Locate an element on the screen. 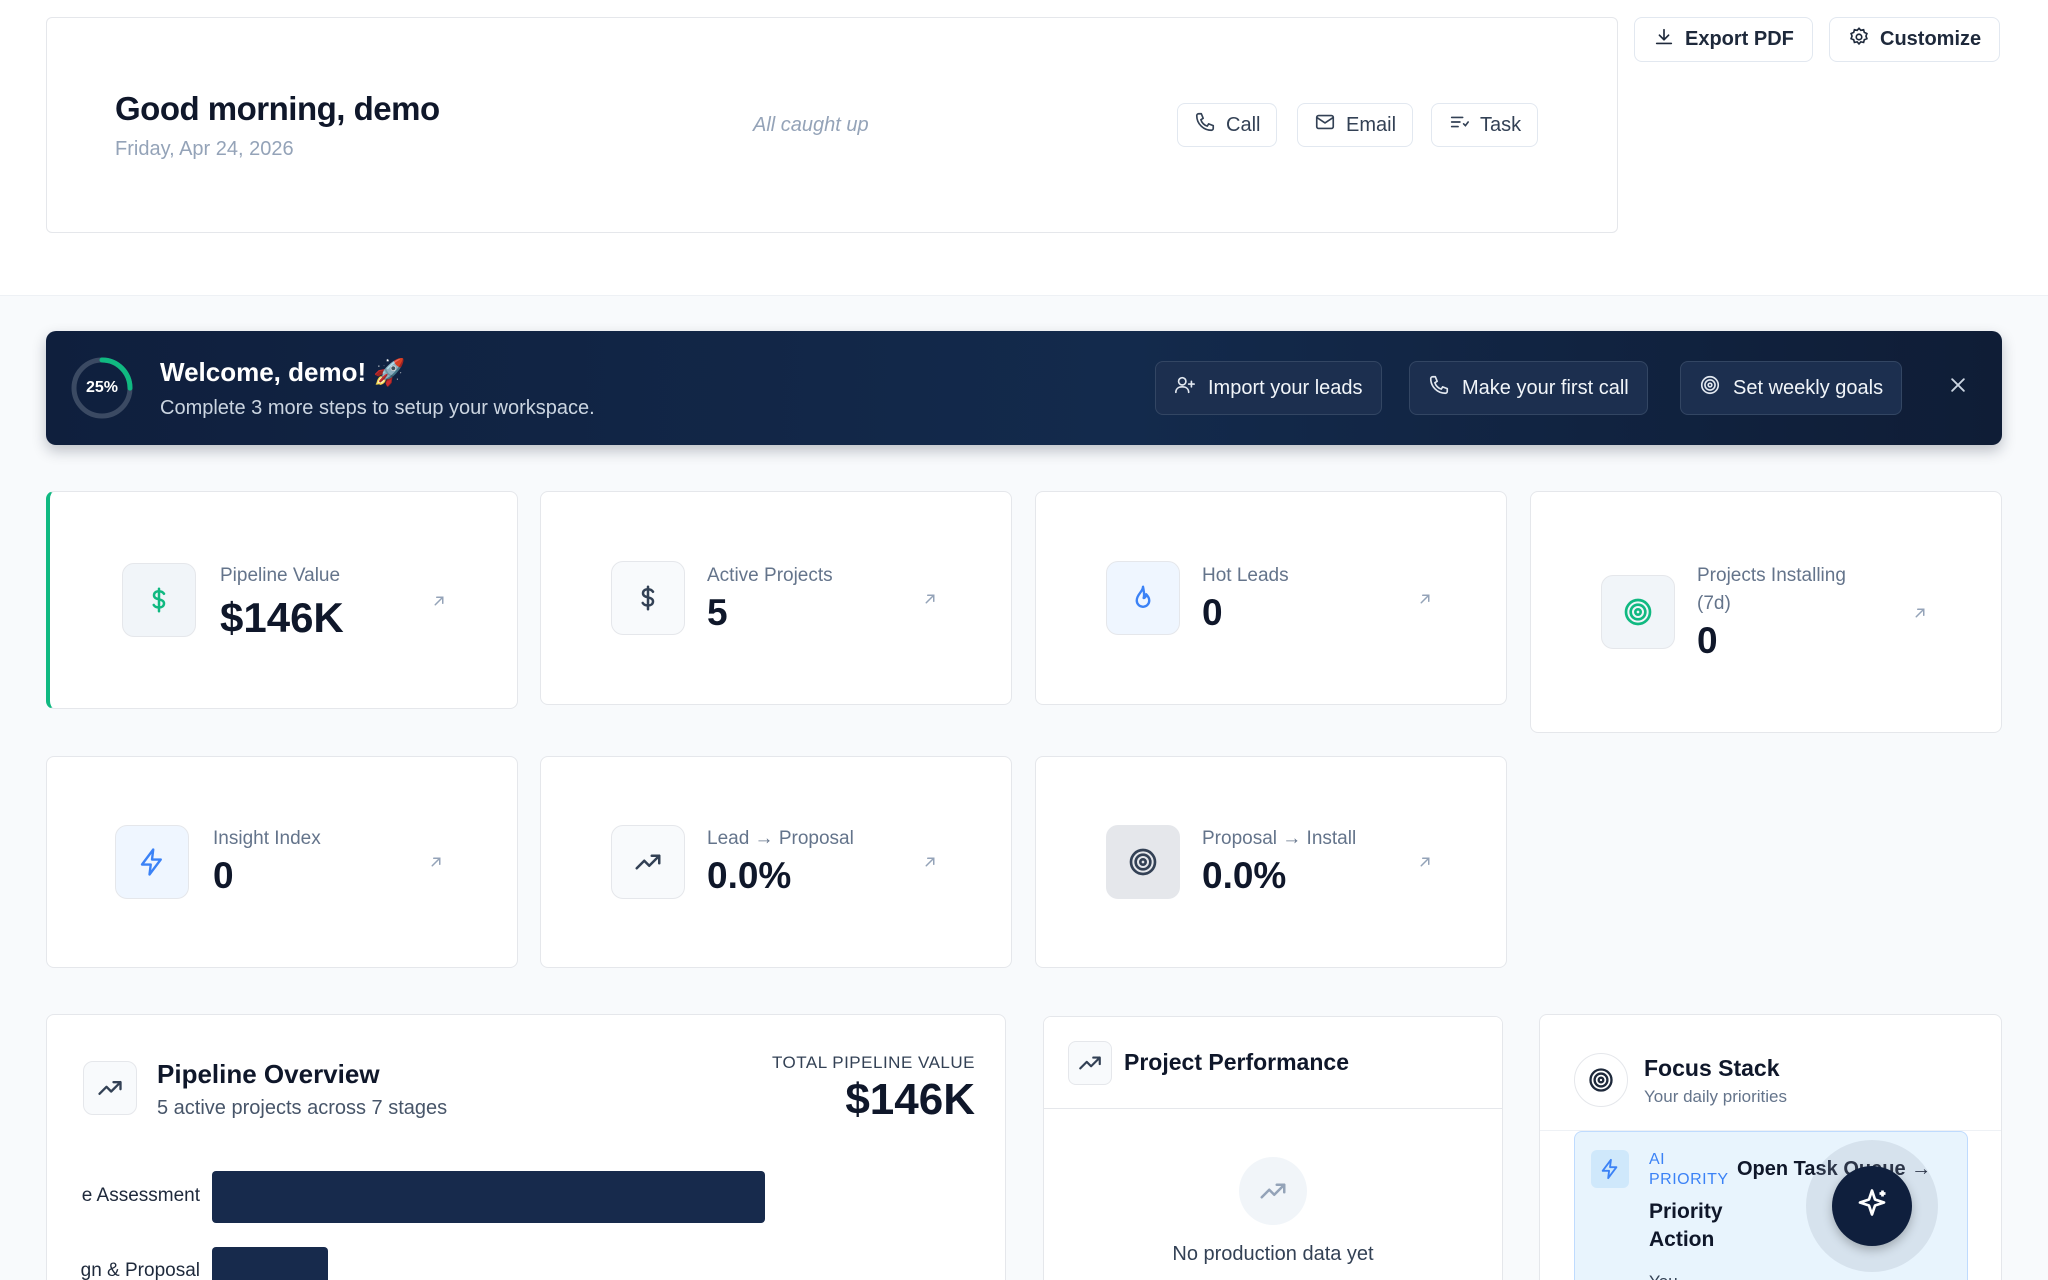 The height and width of the screenshot is (1280, 2048). export-pdf-button: Export PDF is located at coordinates (1723, 39).